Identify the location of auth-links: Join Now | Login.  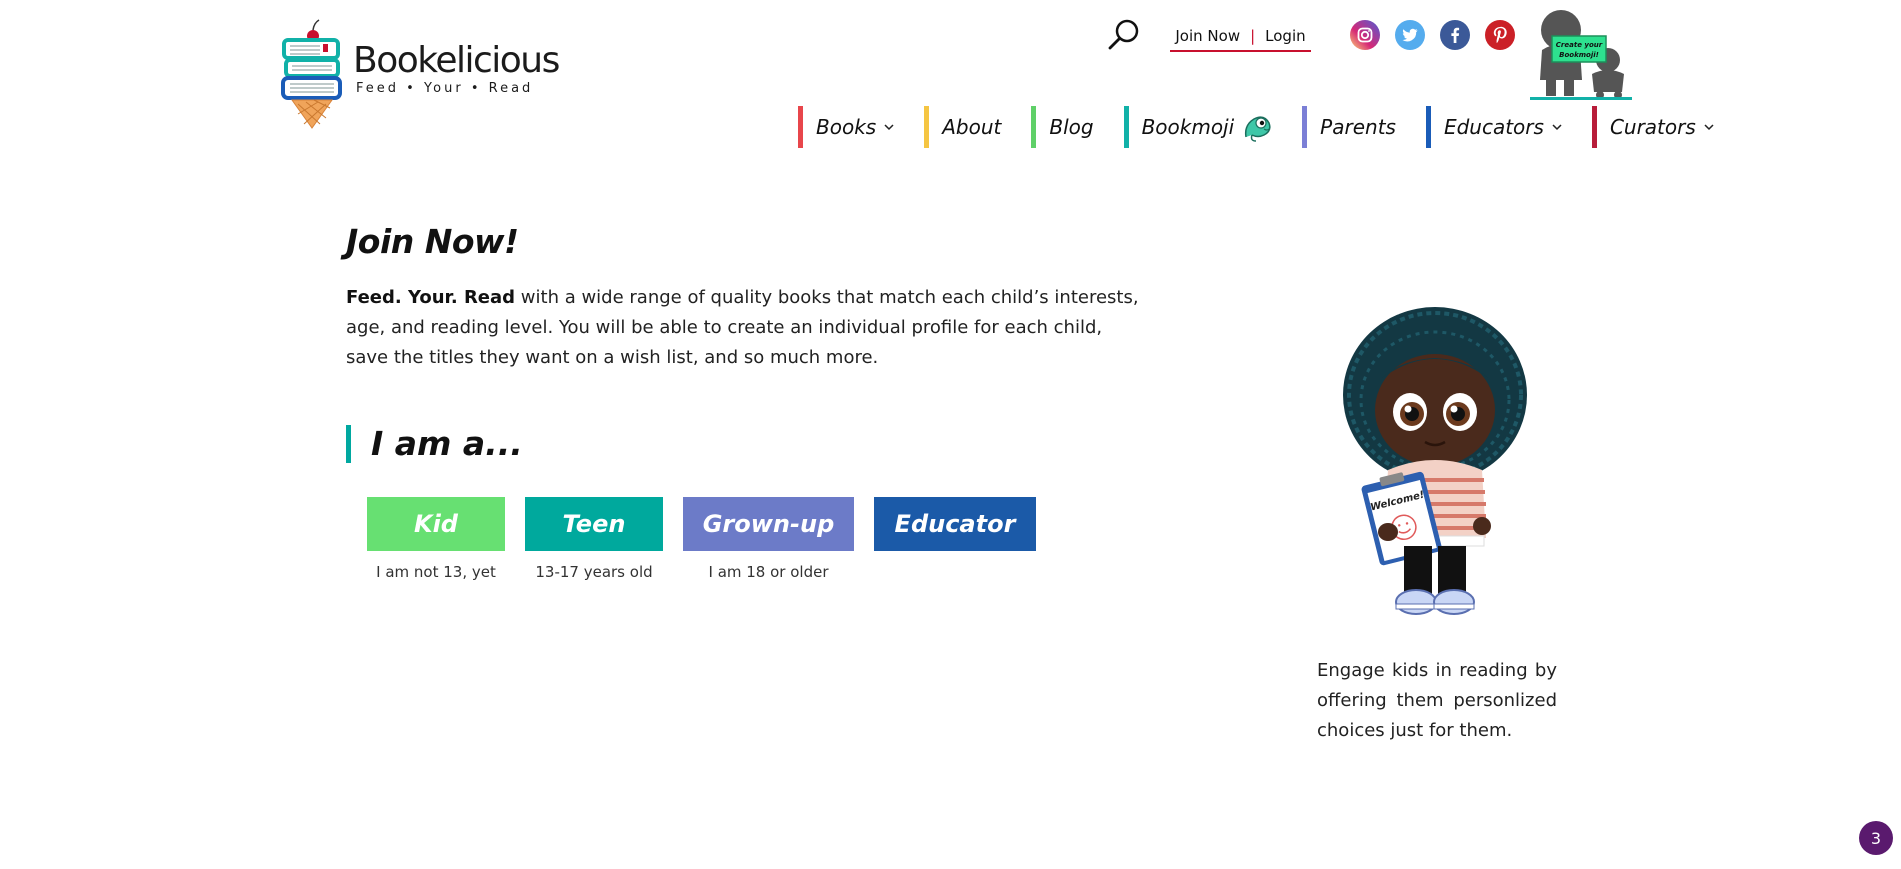
(1240, 37).